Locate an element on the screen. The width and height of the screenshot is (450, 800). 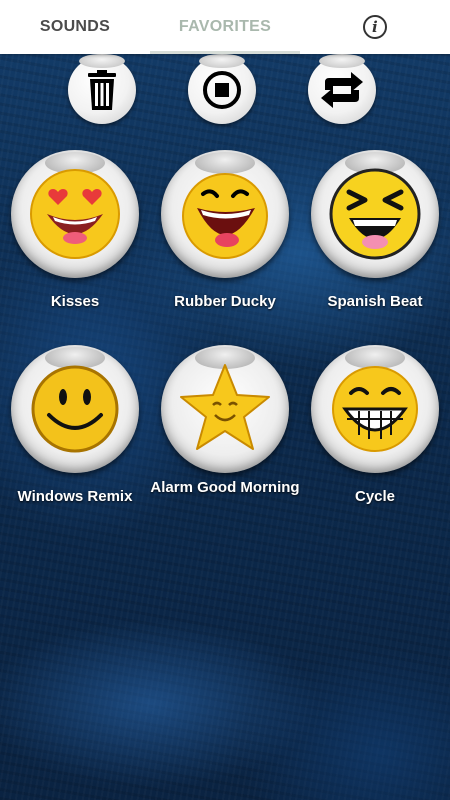
tab-info: i is located at coordinates (375, 27).